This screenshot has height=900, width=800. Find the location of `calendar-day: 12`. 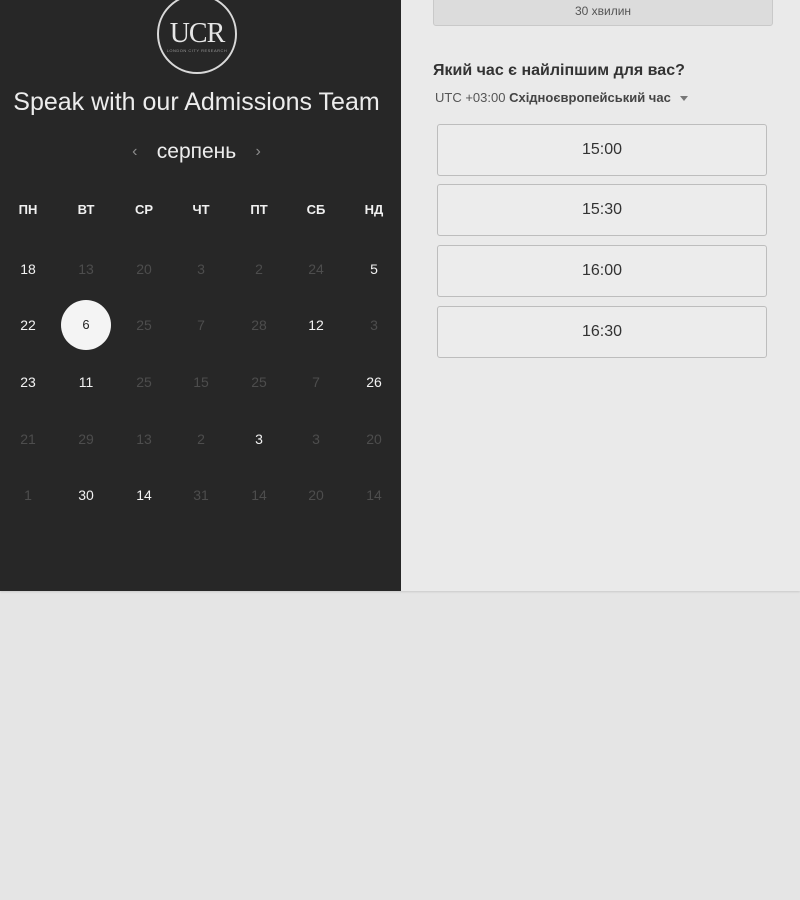

calendar-day: 12 is located at coordinates (316, 325).